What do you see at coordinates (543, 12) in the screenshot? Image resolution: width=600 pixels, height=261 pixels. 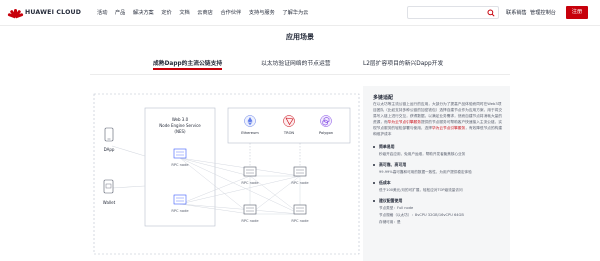 I see `console-link: 管理控制台` at bounding box center [543, 12].